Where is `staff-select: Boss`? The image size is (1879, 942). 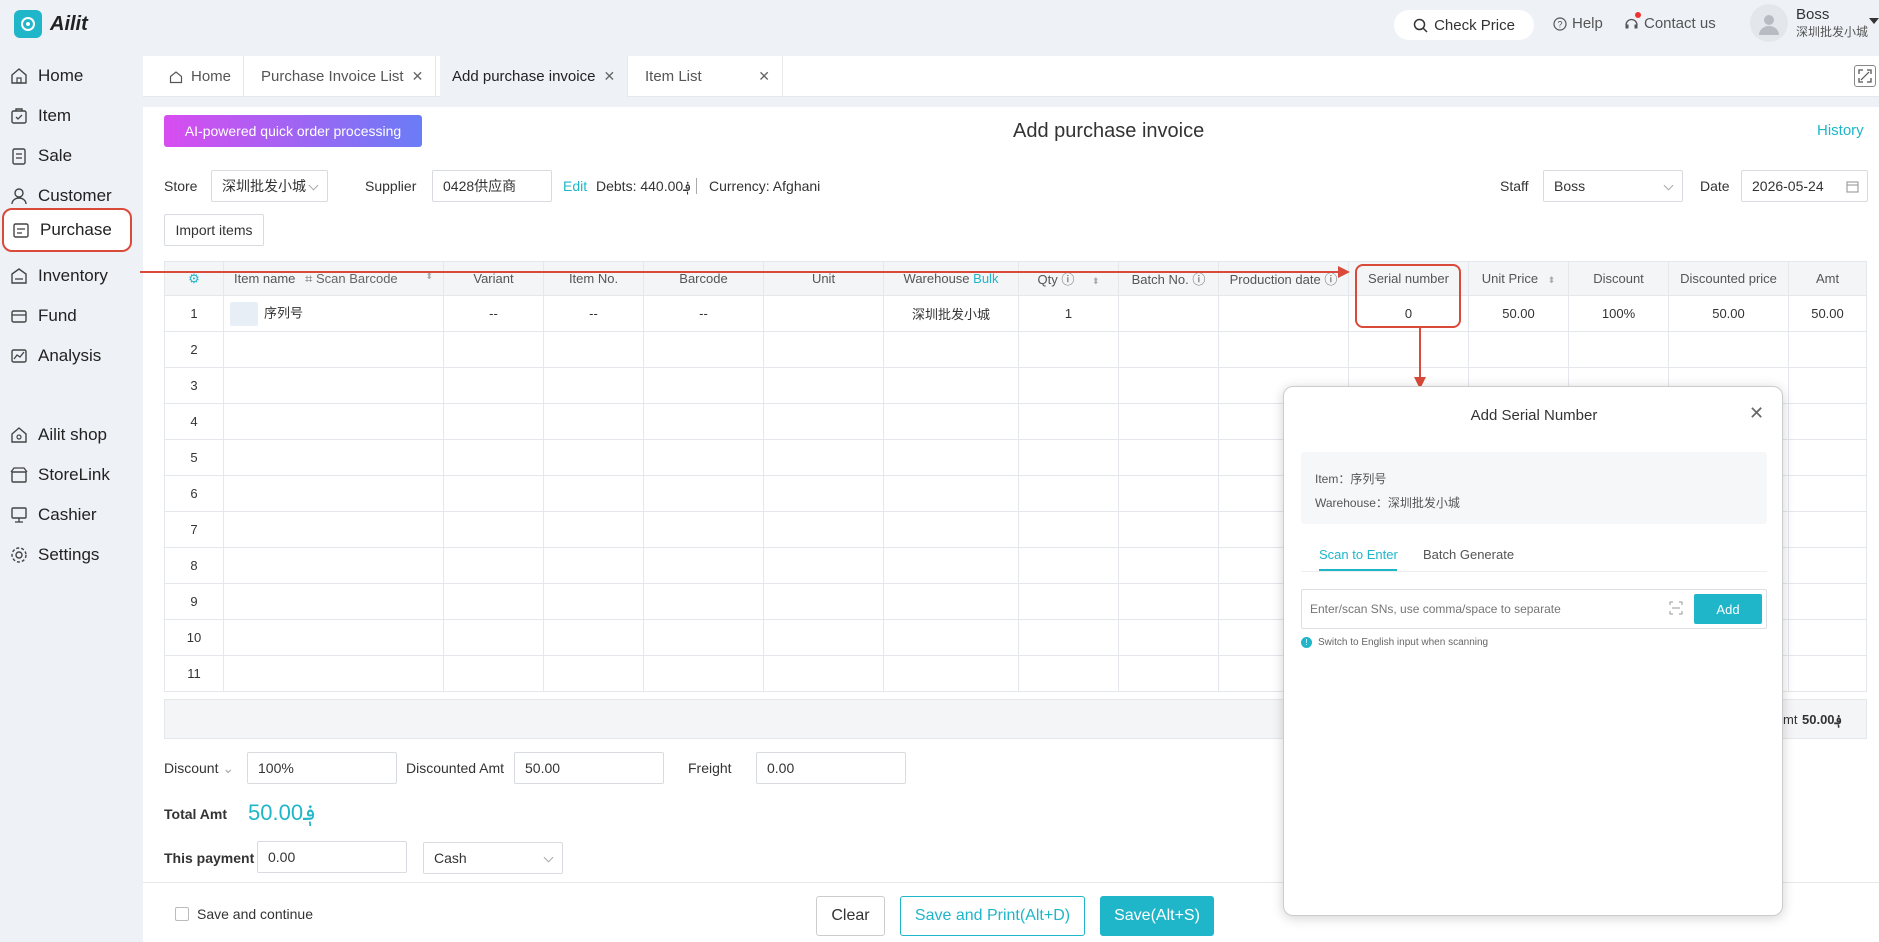
staff-select: Boss is located at coordinates (1613, 186).